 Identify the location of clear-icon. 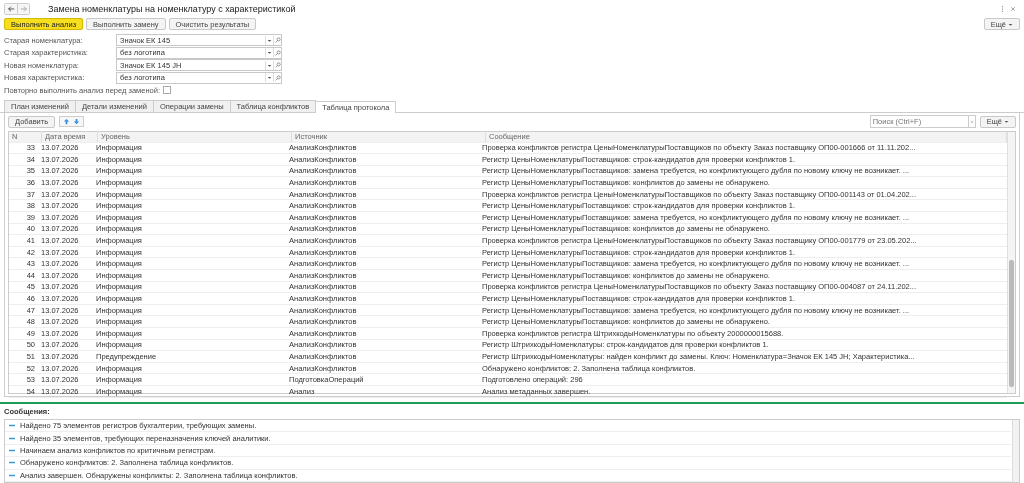
(971, 121).